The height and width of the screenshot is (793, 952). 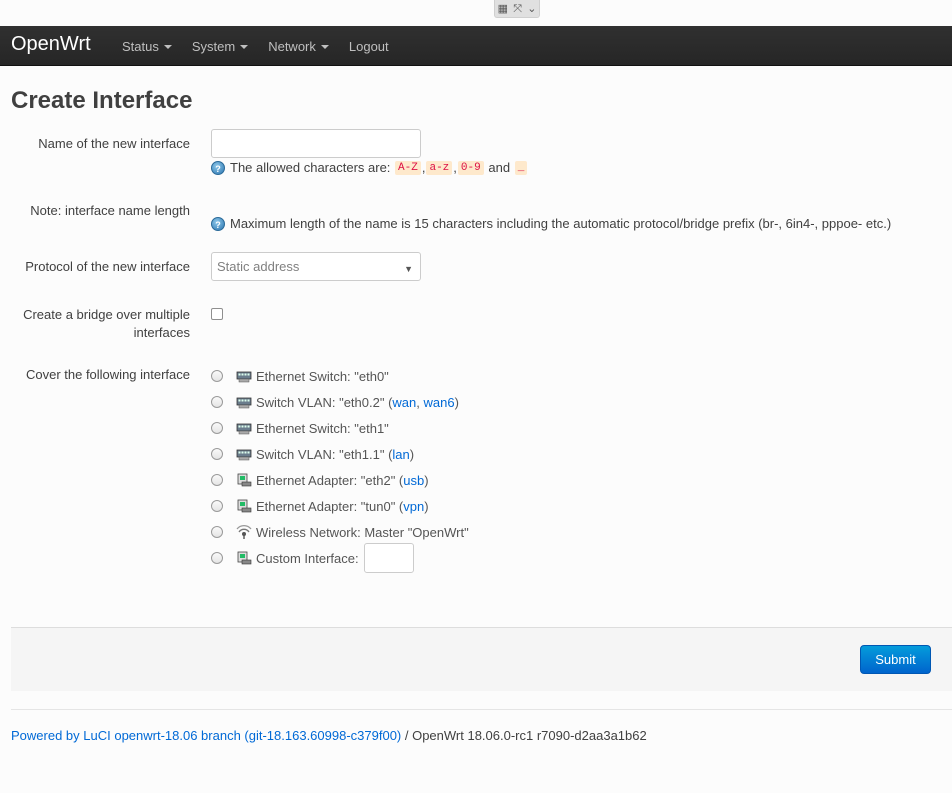 I want to click on menu-logout-label: Logout, so click(x=368, y=46).